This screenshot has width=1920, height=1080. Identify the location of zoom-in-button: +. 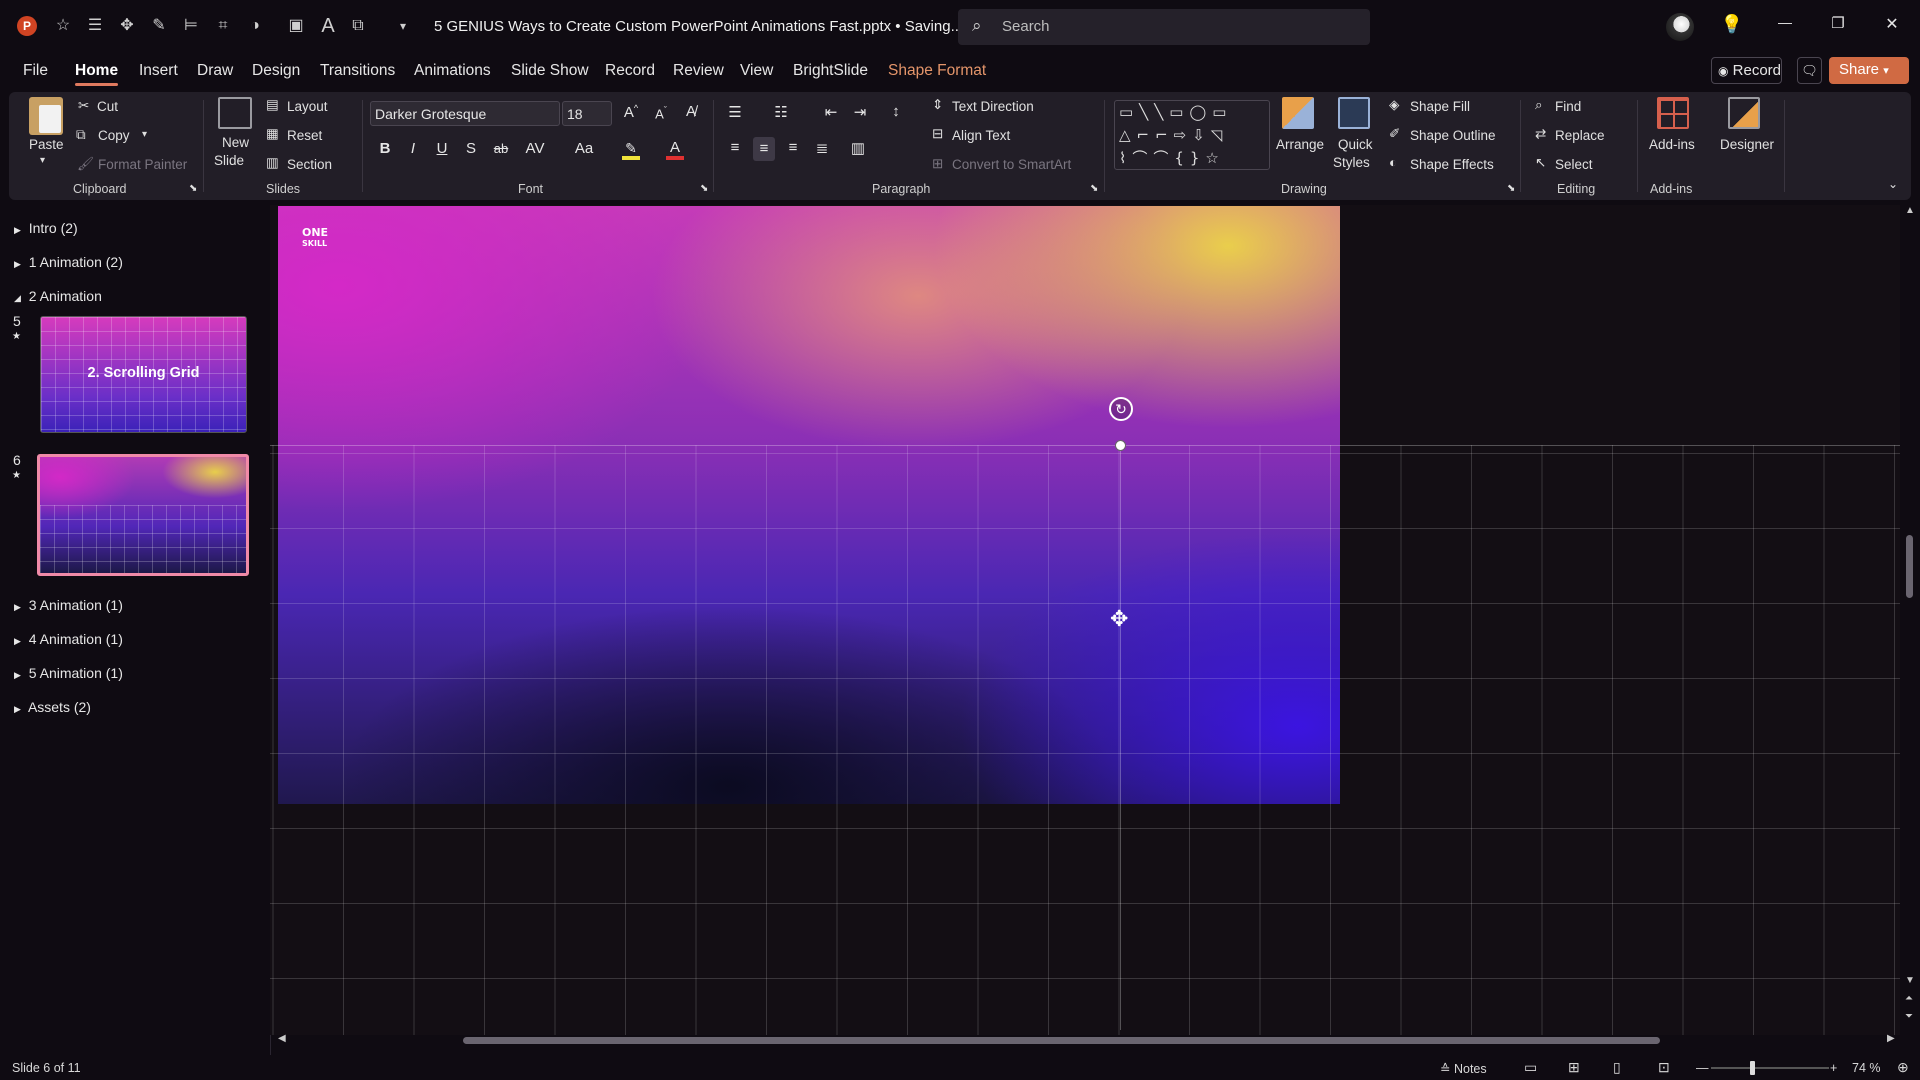
(1833, 1068).